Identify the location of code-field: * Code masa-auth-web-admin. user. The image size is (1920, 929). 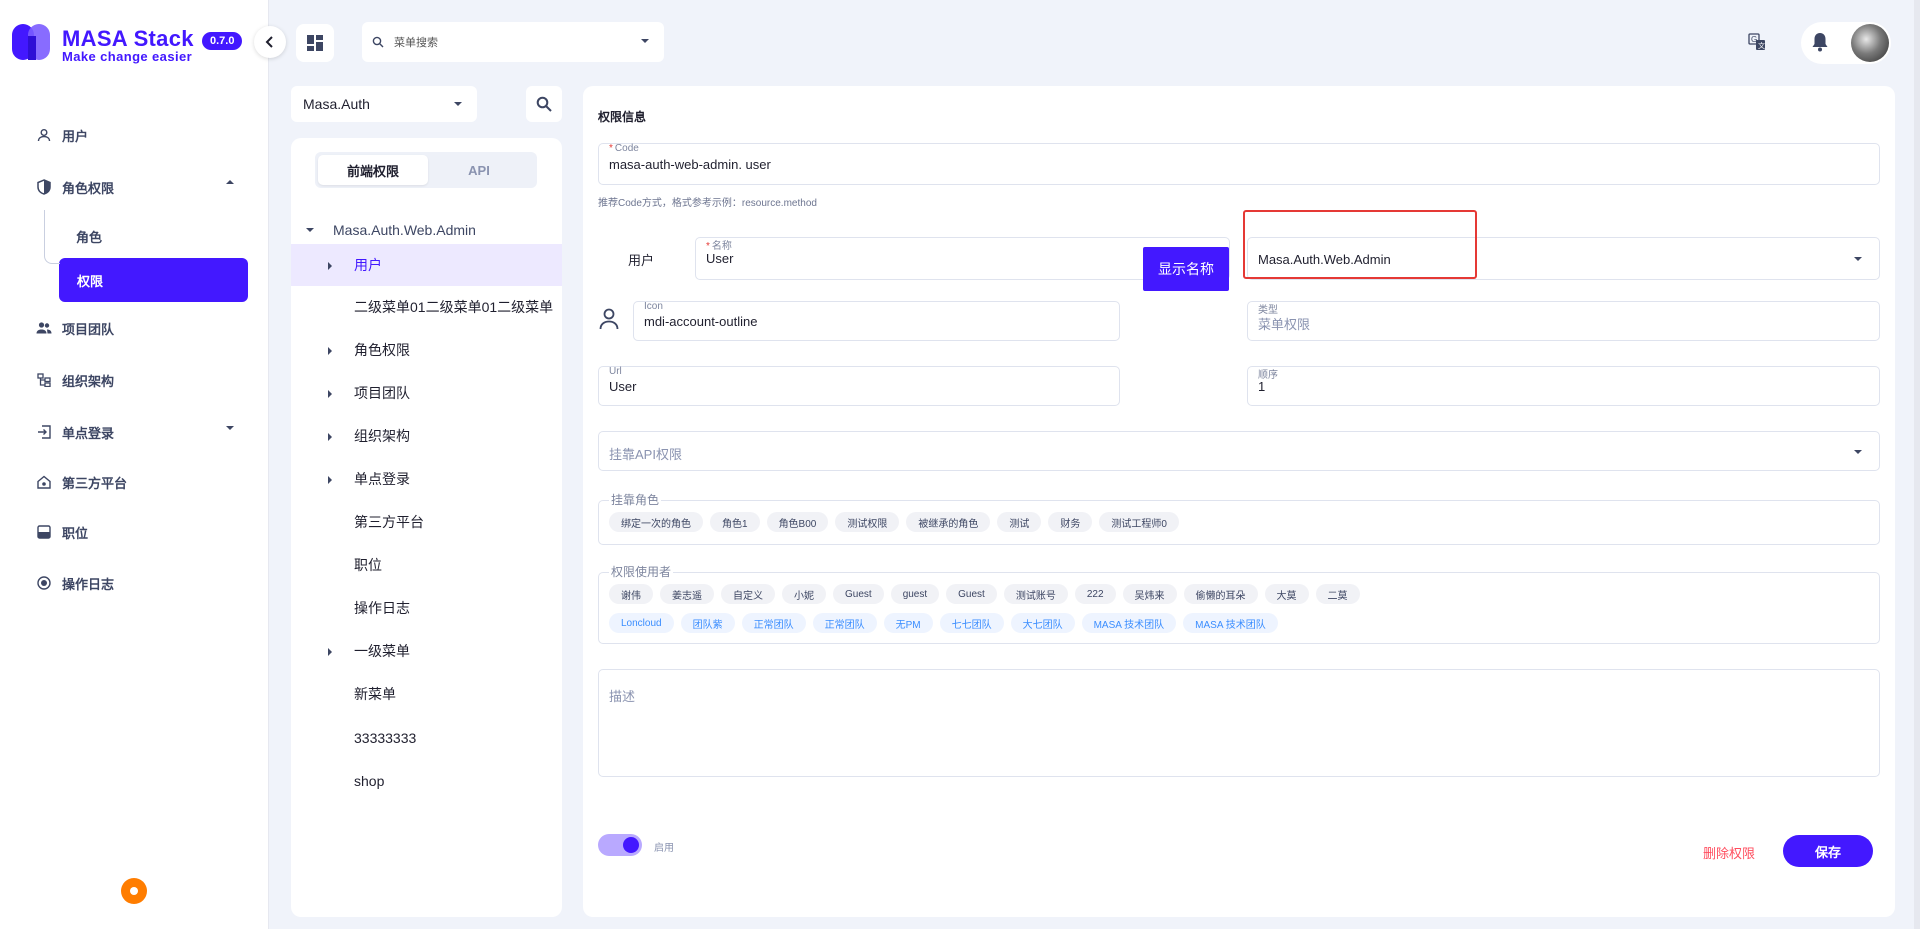
(1239, 164).